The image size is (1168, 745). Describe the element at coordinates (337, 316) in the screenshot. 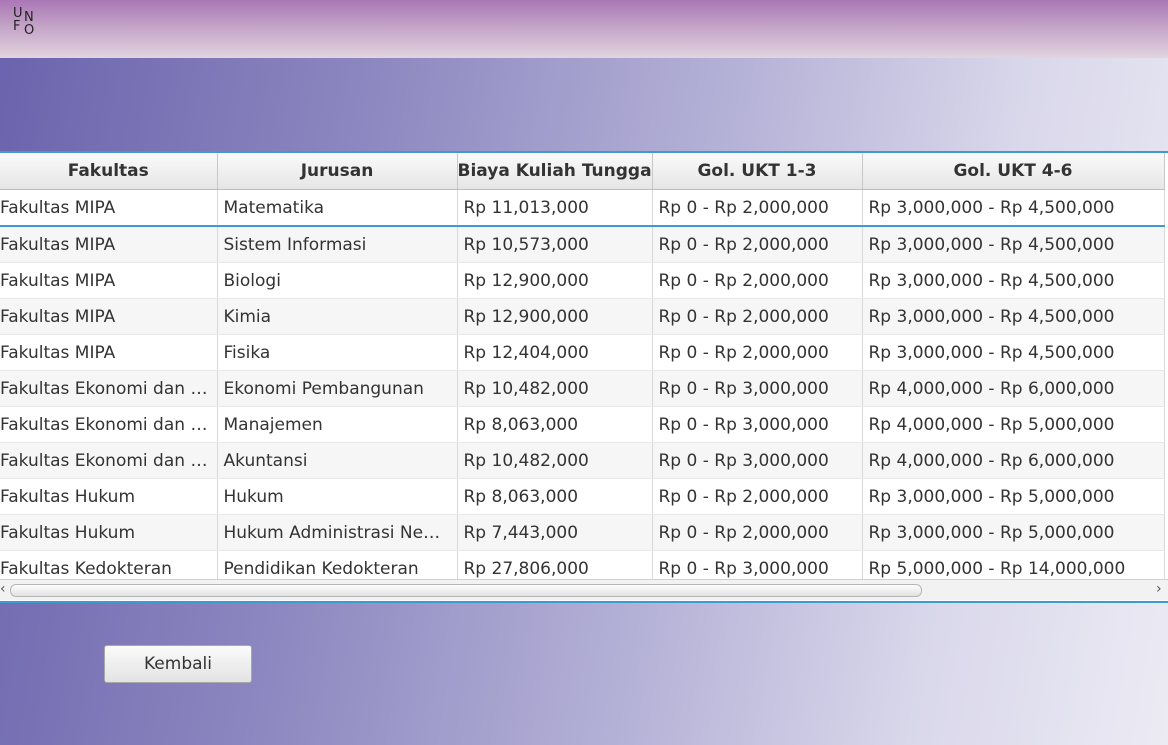

I see `cell-jurusan: Kimia` at that location.